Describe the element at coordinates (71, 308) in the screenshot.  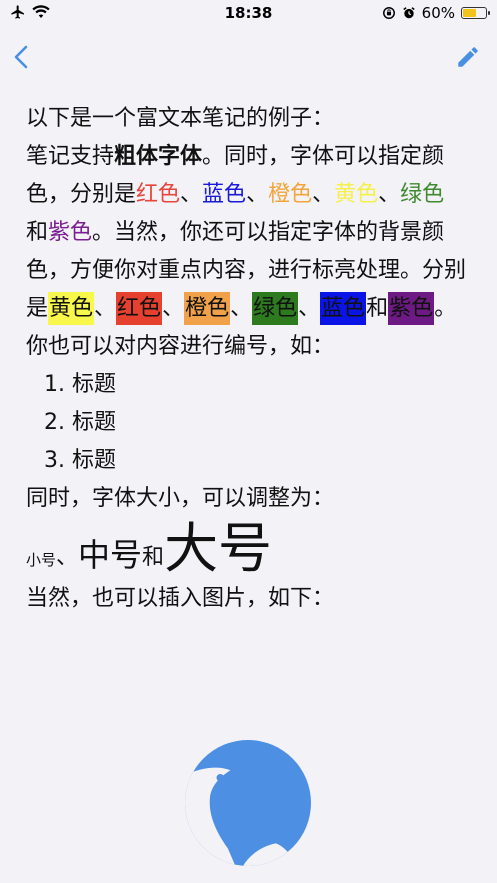
I see `yellow-highlight: 黄色` at that location.